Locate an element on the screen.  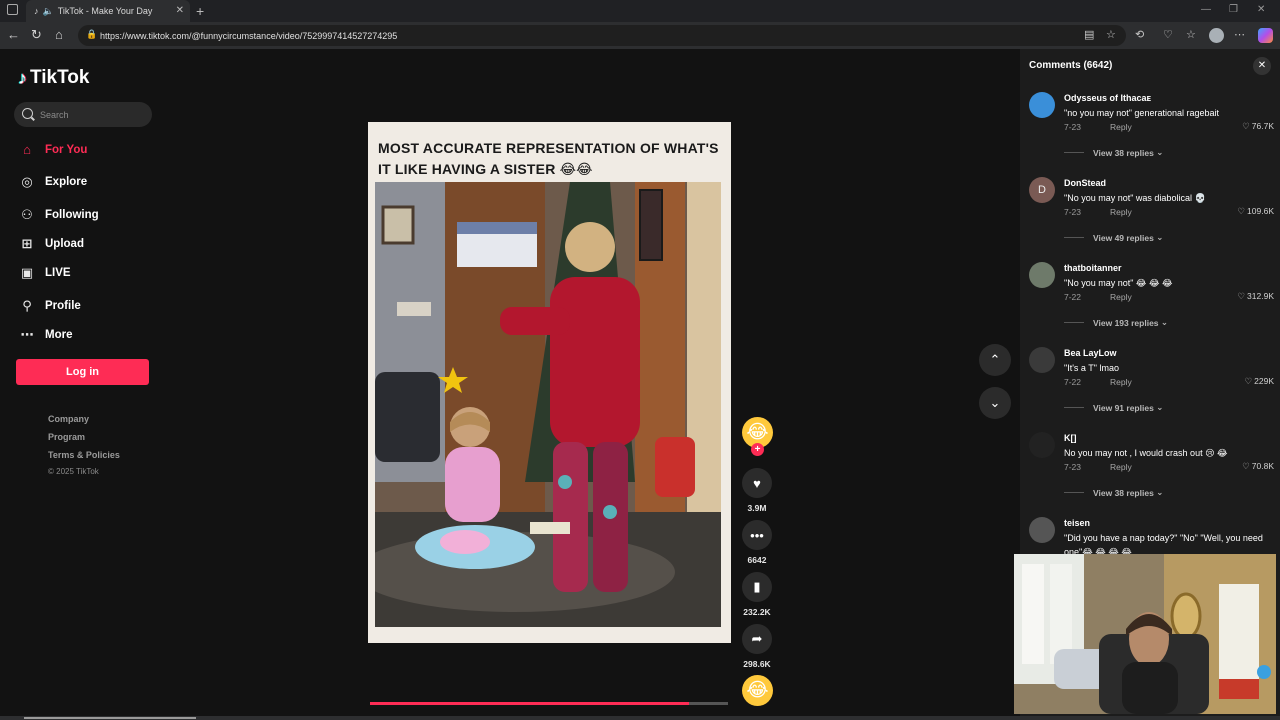
back-icon: ← is located at coordinates (13, 34).